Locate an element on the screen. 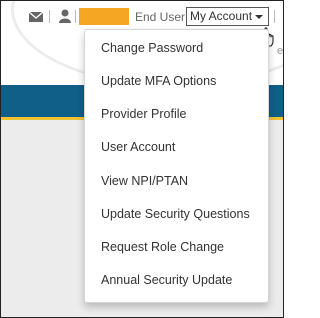 The width and height of the screenshot is (320, 318). user-name-redacted is located at coordinates (104, 16).